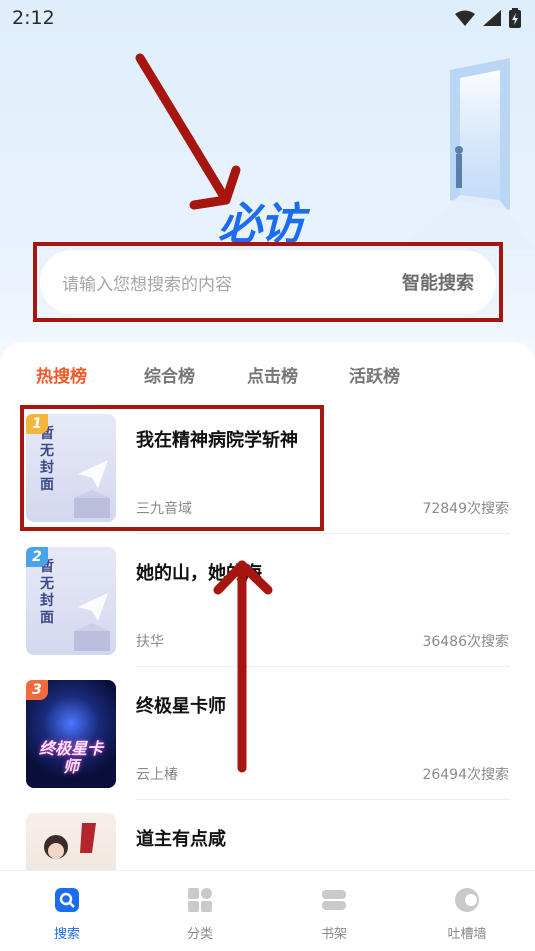 The width and height of the screenshot is (535, 951). Describe the element at coordinates (334, 913) in the screenshot. I see `nav-bookshelf: 书架` at that location.